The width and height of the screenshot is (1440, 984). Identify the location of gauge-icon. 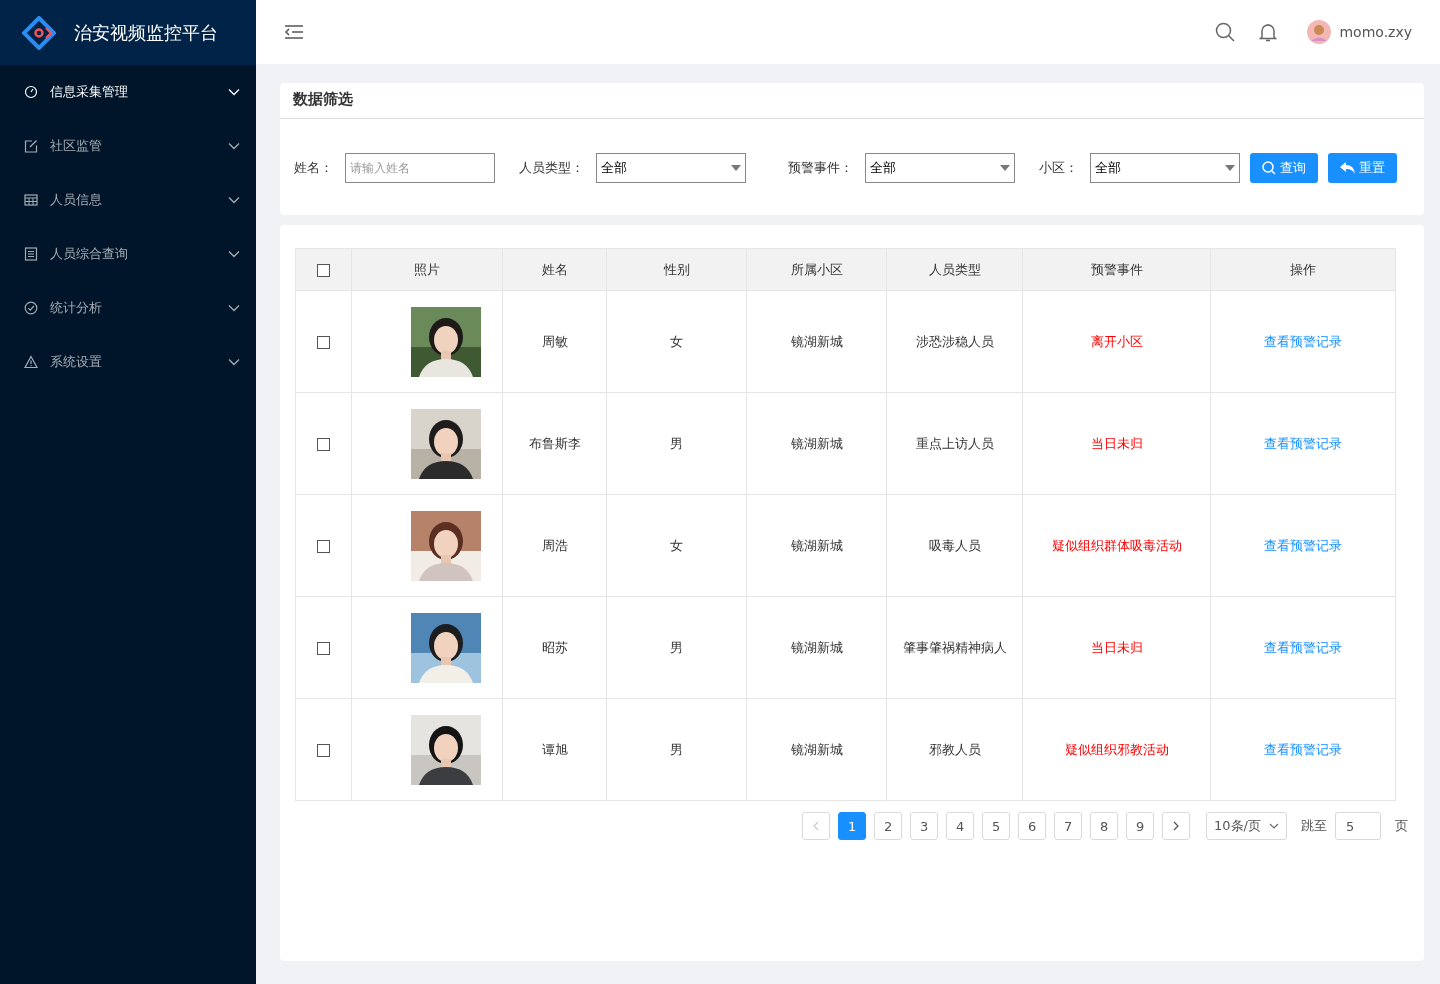
(31, 92).